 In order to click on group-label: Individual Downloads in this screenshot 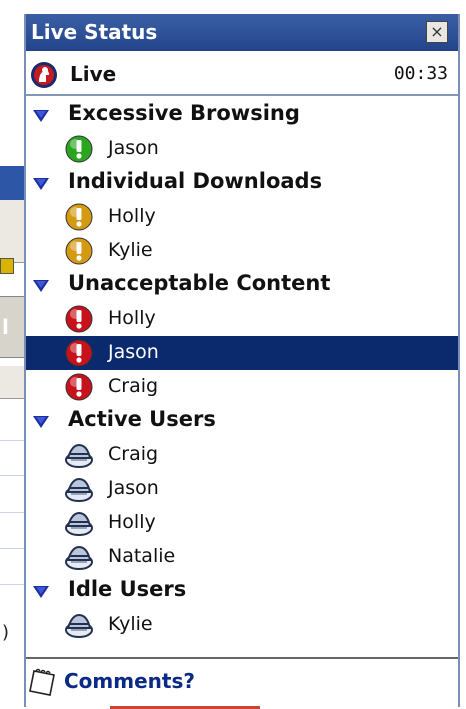, I will do `click(195, 181)`.